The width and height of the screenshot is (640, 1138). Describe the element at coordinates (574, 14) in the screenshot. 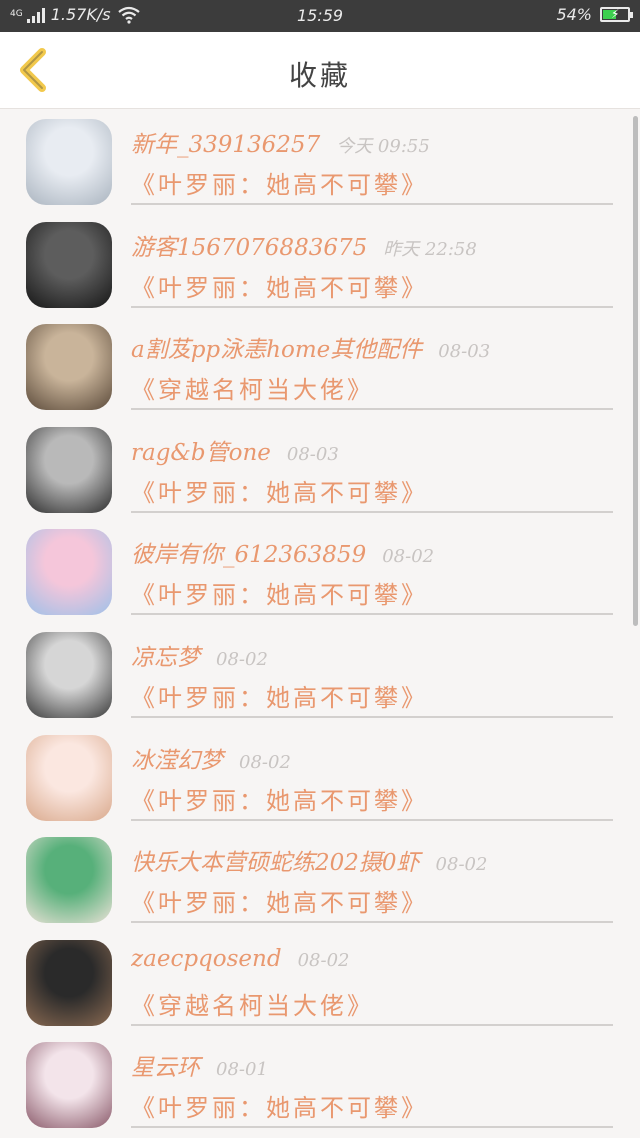

I see `battery-percent: 54%` at that location.